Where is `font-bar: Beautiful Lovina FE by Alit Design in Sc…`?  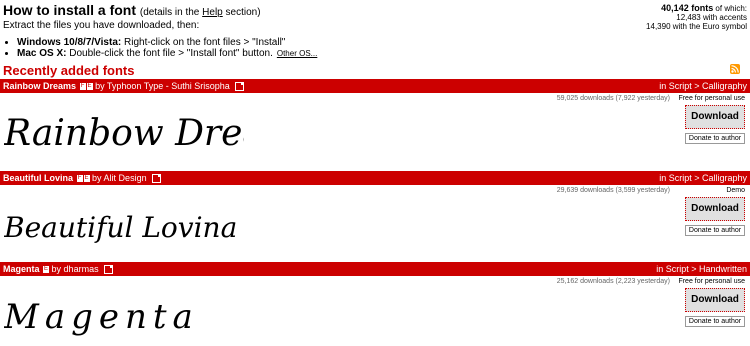 font-bar: Beautiful Lovina FE by Alit Design in Sc… is located at coordinates (375, 178).